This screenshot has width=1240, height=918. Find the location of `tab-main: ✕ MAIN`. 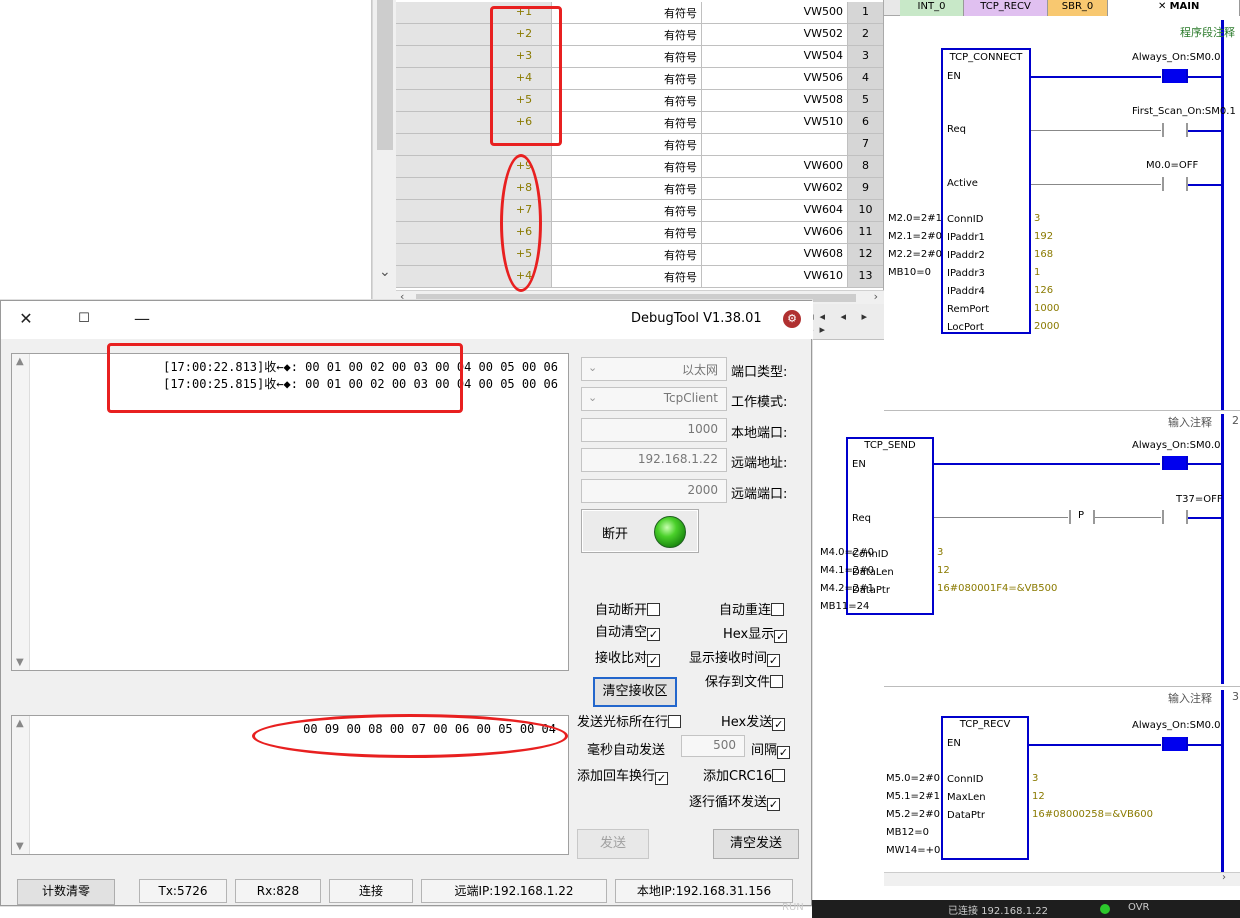

tab-main: ✕ MAIN is located at coordinates (1174, 8).